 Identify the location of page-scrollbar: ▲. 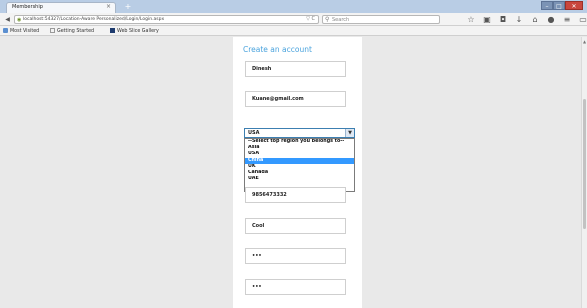
(584, 172).